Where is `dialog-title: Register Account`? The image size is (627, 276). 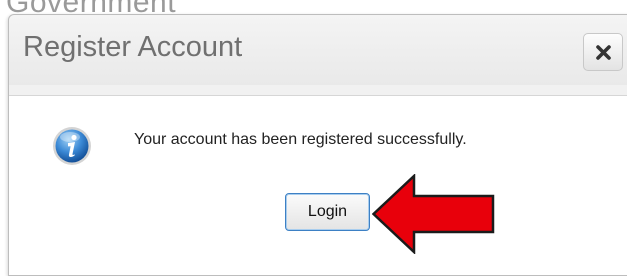 dialog-title: Register Account is located at coordinates (133, 47).